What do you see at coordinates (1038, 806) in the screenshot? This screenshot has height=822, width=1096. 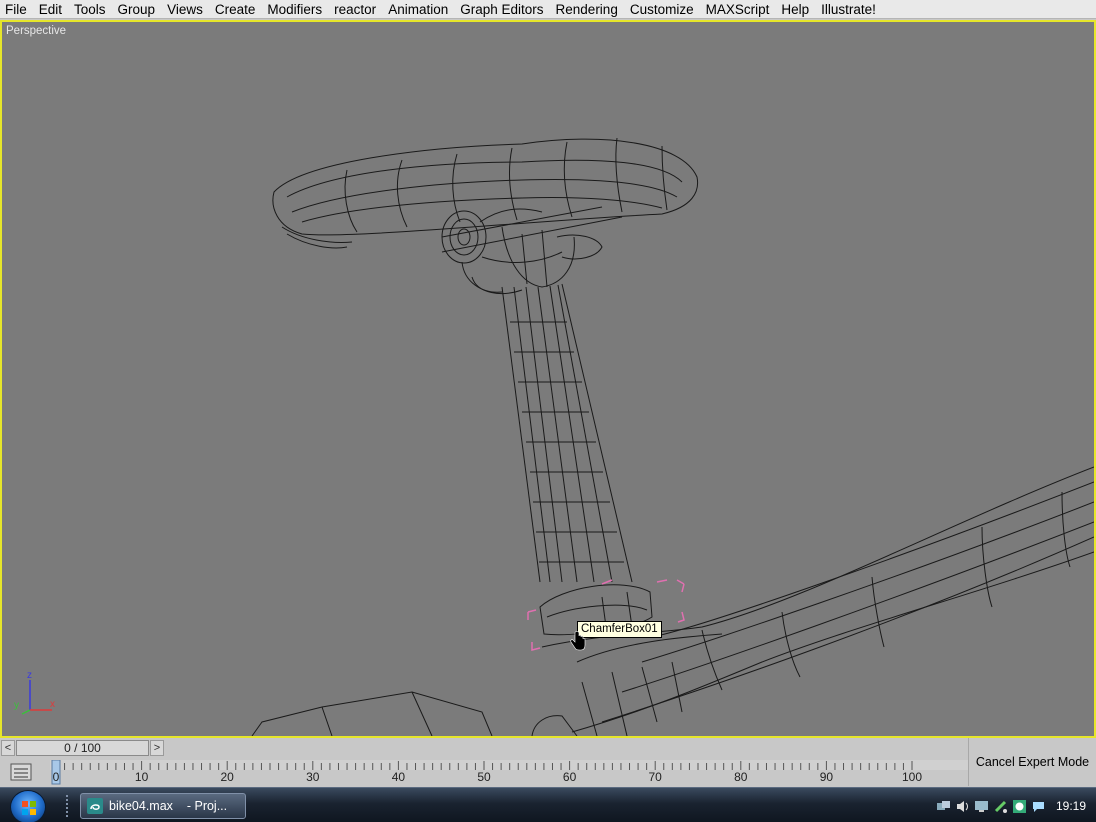 I see `messenger-icon` at bounding box center [1038, 806].